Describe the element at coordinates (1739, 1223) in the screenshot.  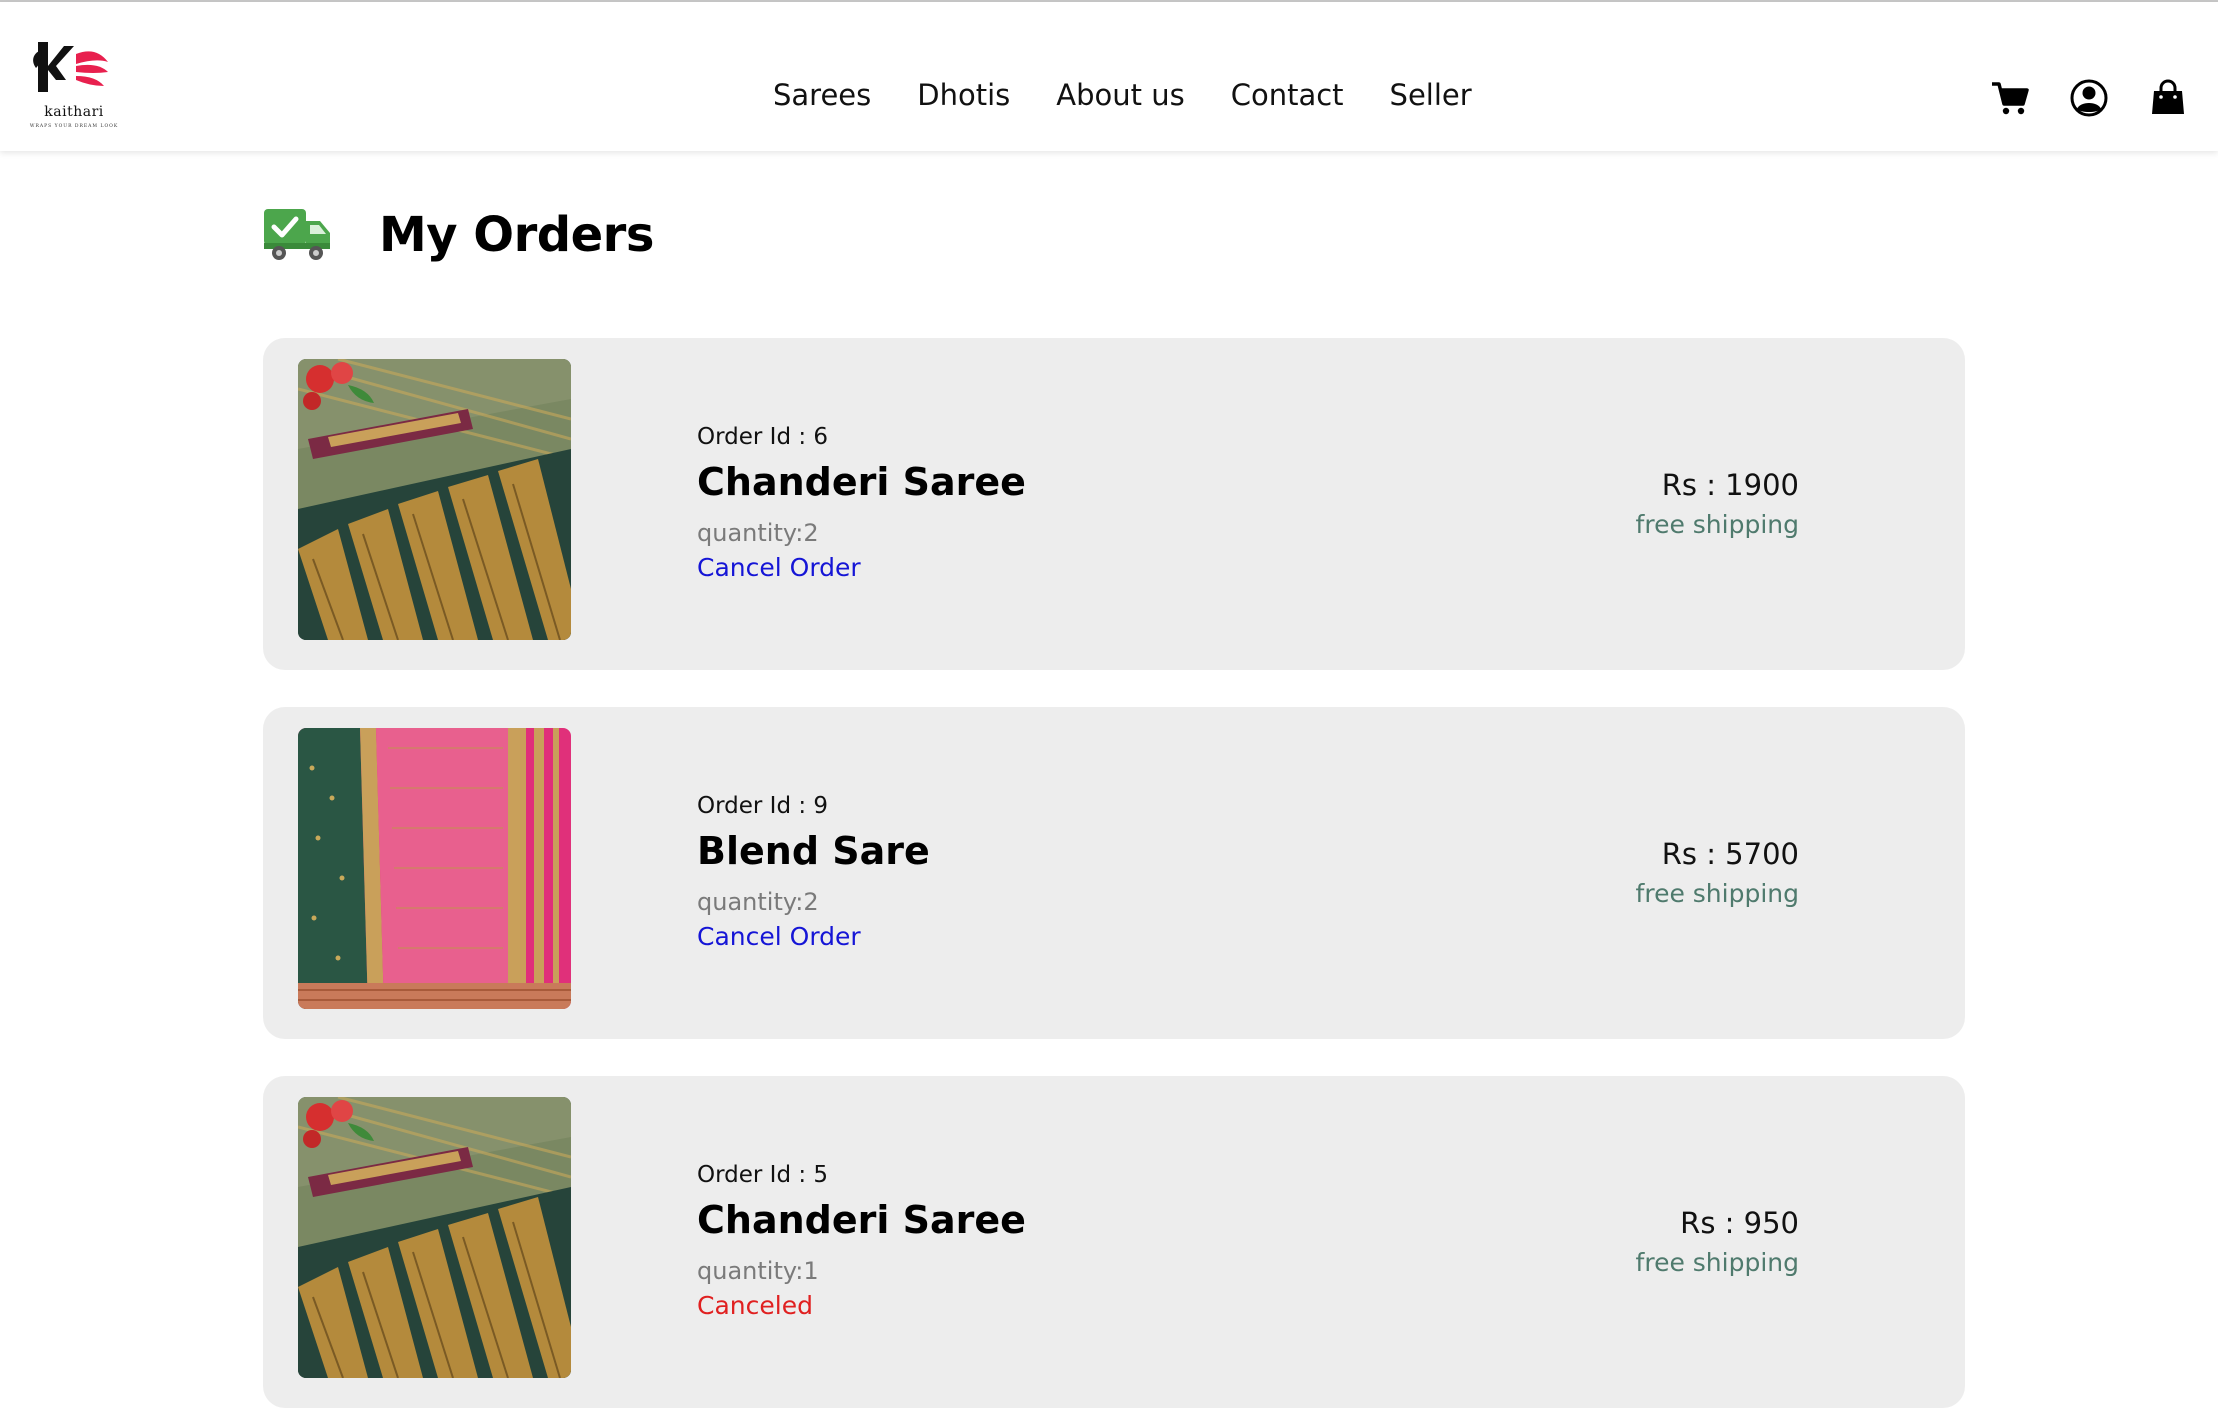
I see `order-price: Rs : 950` at that location.